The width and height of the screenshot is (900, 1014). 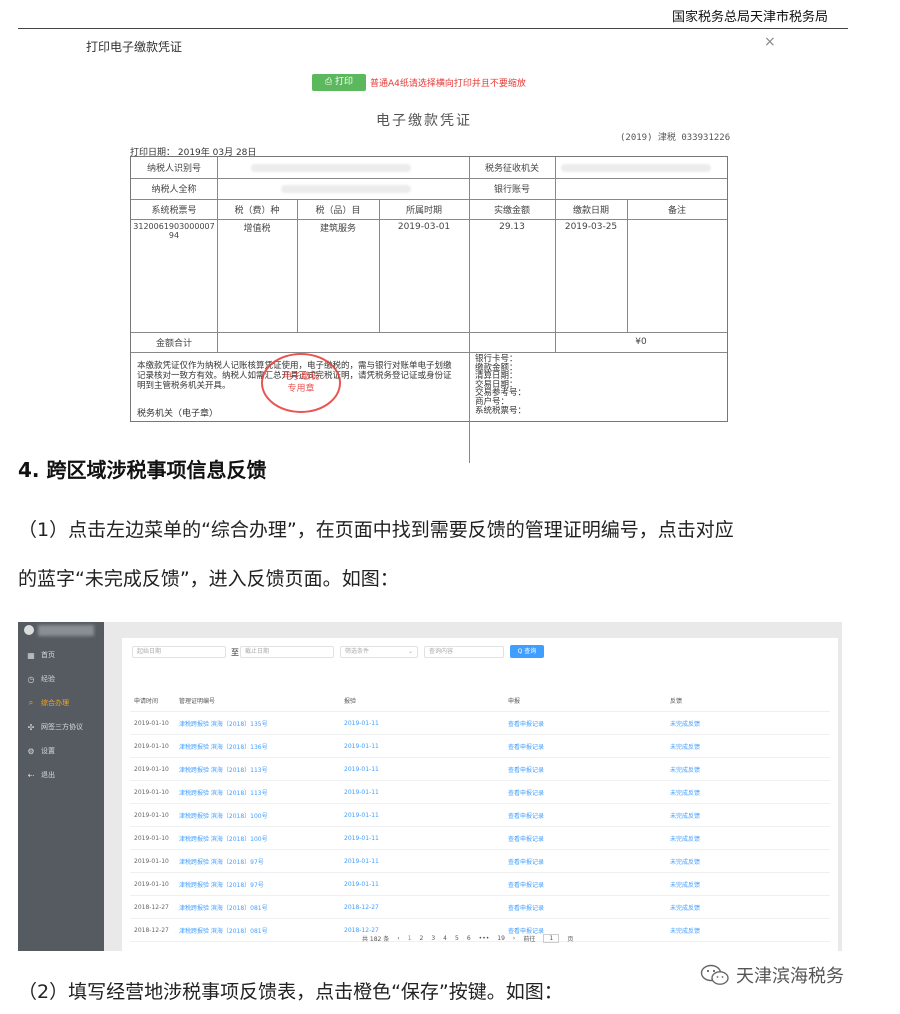 I want to click on sidebar-item: ⇠ 退出, so click(x=61, y=775).